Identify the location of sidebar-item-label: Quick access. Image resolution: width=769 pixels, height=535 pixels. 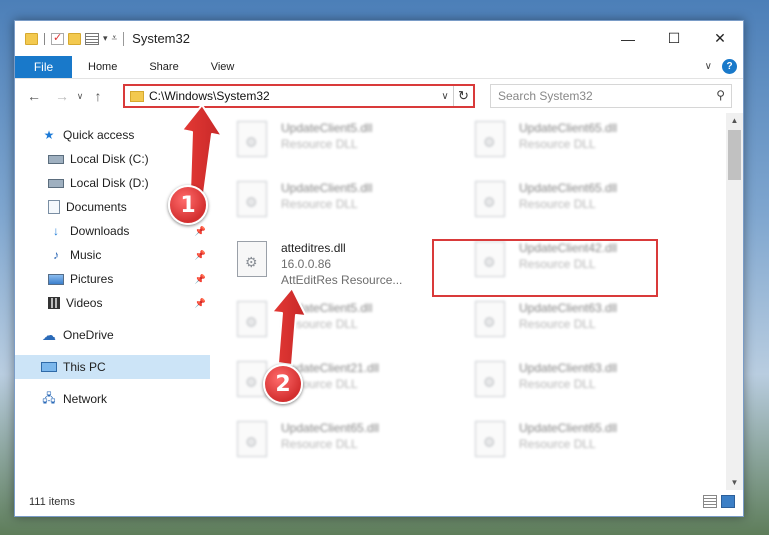
(99, 135).